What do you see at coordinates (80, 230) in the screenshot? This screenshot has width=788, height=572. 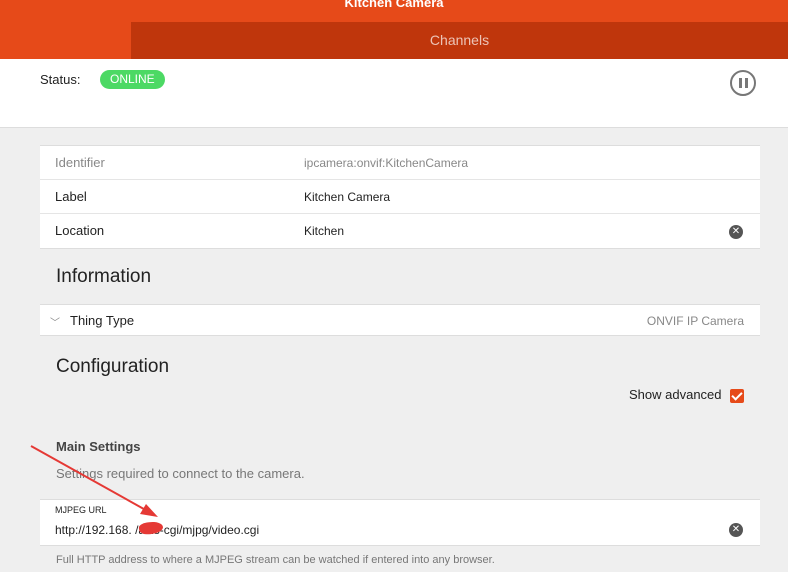 I see `location-label: Location` at bounding box center [80, 230].